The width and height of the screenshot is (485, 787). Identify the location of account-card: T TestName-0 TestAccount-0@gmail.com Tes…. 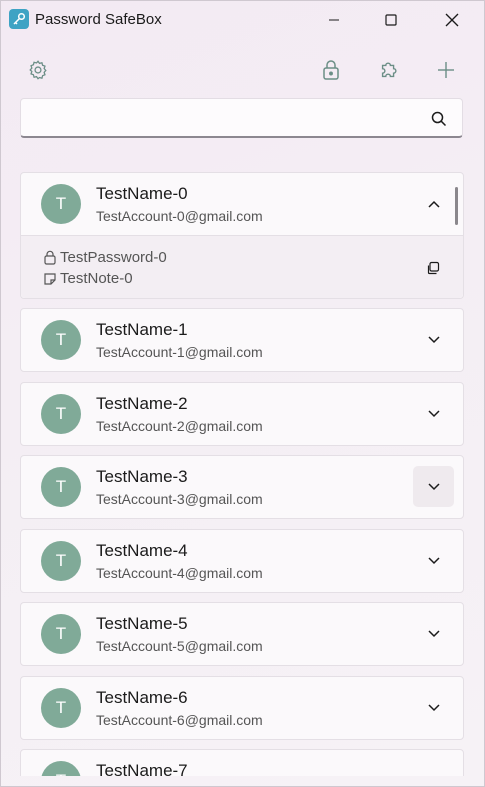
(242, 235).